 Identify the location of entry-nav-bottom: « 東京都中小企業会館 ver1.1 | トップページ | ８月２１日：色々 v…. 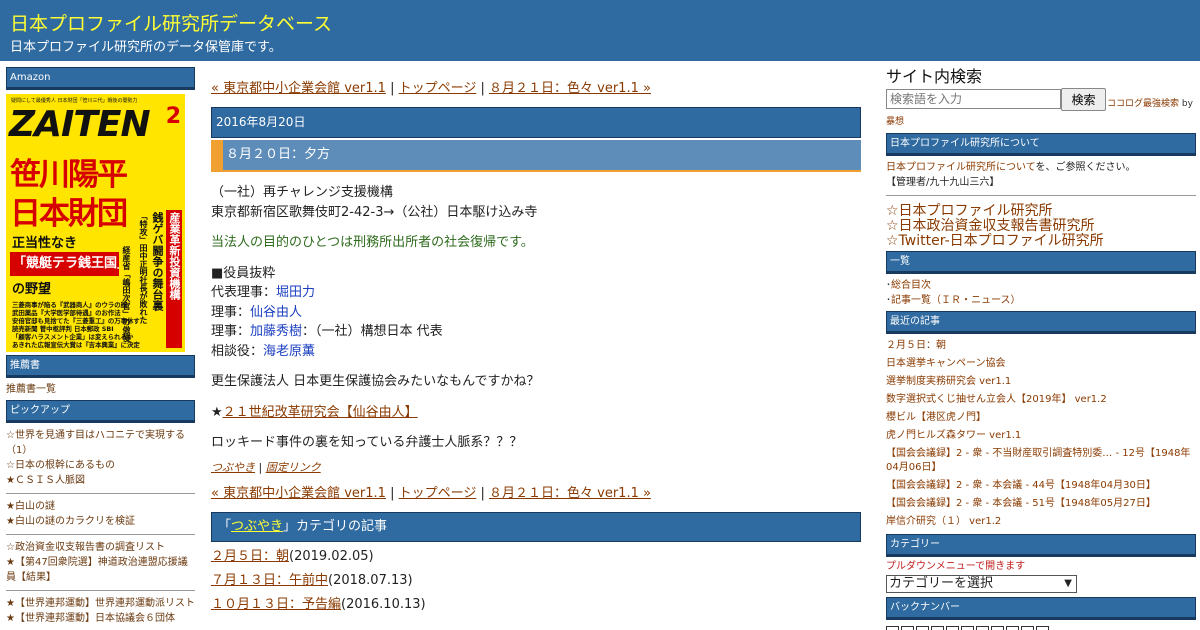
(536, 494).